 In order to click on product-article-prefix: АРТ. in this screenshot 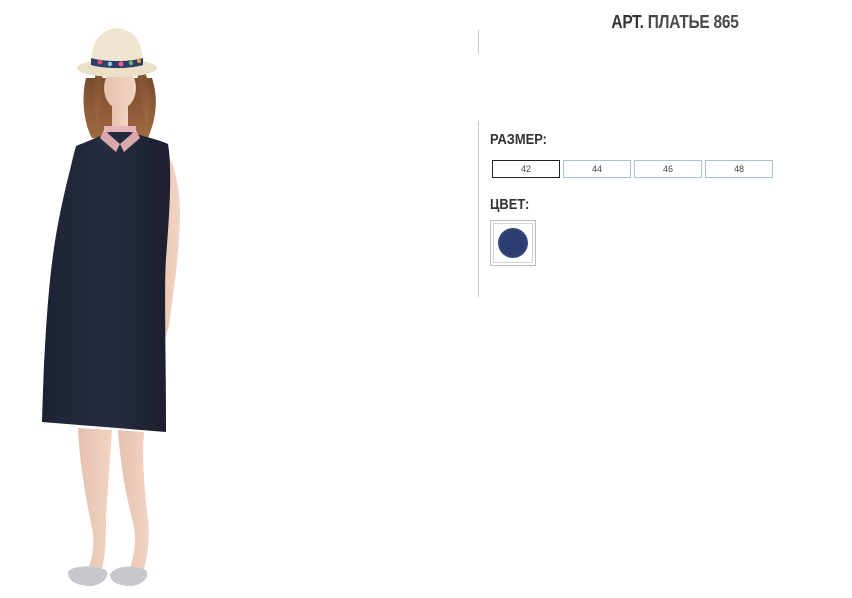, I will do `click(627, 22)`.